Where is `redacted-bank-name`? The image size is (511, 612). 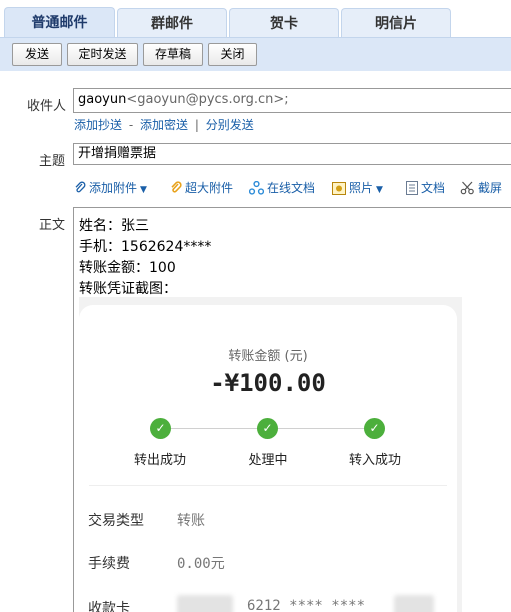
redacted-bank-name is located at coordinates (205, 603).